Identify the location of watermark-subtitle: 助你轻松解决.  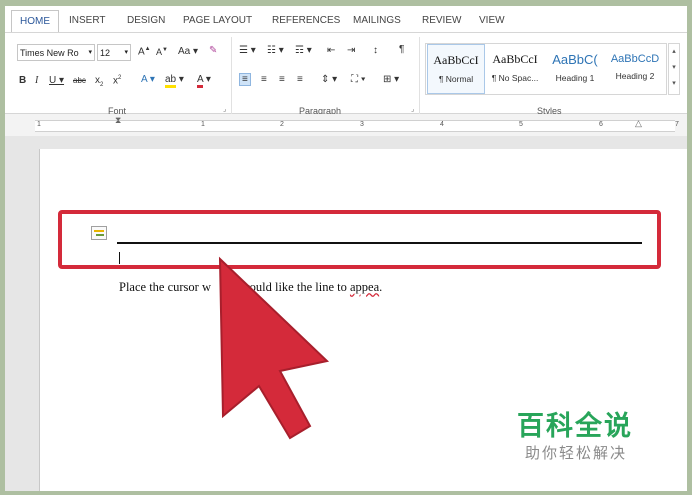
(576, 453).